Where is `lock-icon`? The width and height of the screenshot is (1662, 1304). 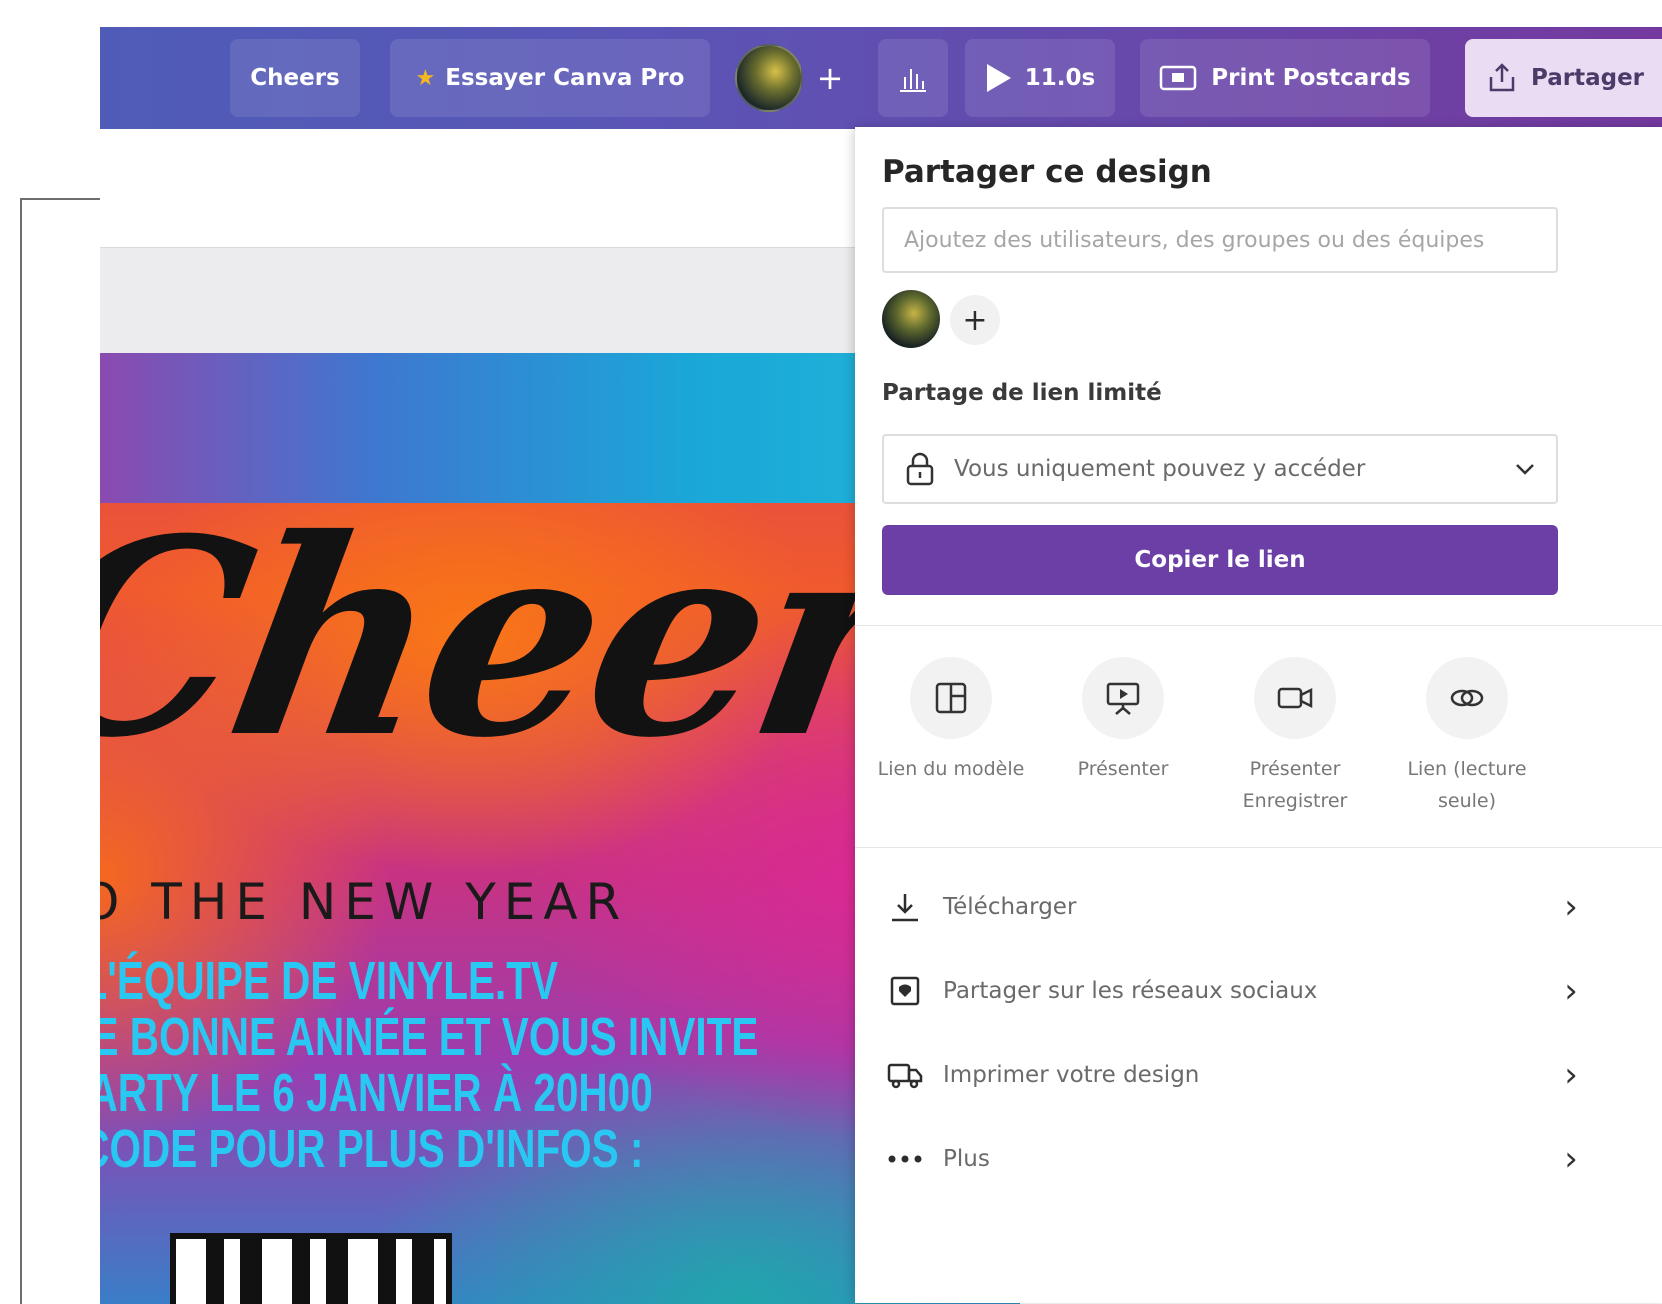
lock-icon is located at coordinates (920, 469).